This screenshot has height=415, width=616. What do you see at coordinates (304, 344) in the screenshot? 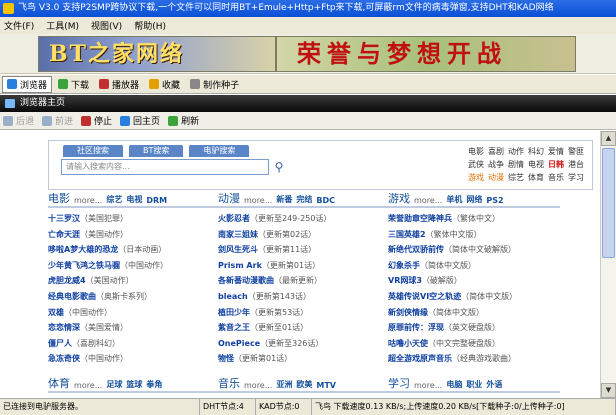
I see `list-item: OnePiece（更新至326话）` at bounding box center [304, 344].